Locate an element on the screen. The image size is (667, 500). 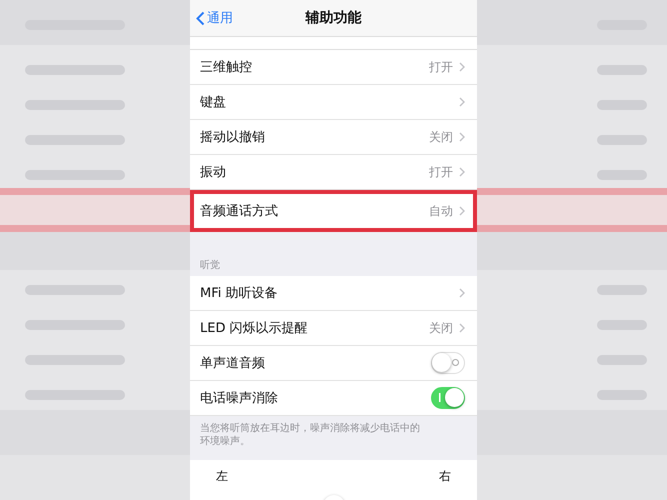
row-label: 电话噪声消除 is located at coordinates (239, 398).